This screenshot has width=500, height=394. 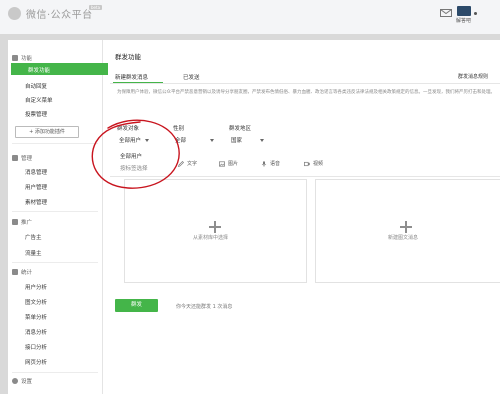 What do you see at coordinates (135, 154) in the screenshot?
I see `red-circle-annotation` at bounding box center [135, 154].